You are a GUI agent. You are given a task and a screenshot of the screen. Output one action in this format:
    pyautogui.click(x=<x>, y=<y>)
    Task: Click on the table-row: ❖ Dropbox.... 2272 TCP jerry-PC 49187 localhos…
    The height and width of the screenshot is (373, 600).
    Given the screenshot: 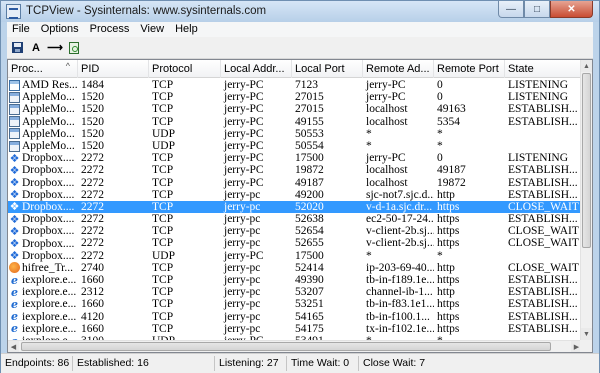 What is the action you would take?
    pyautogui.click(x=295, y=183)
    